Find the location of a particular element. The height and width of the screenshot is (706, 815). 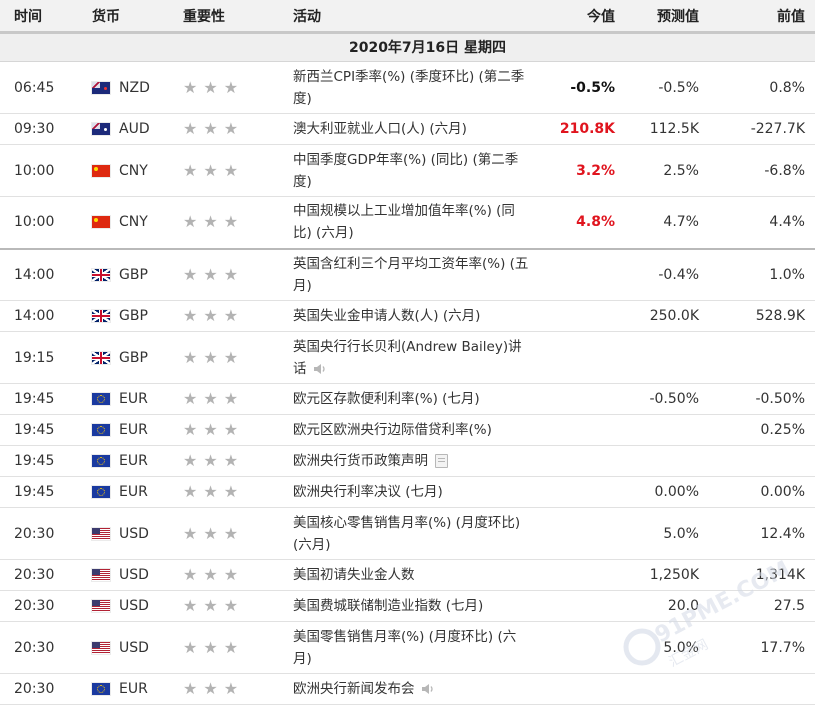

event-cell: 欧元区欧洲央行边际借贷利率(%) is located at coordinates (411, 430).